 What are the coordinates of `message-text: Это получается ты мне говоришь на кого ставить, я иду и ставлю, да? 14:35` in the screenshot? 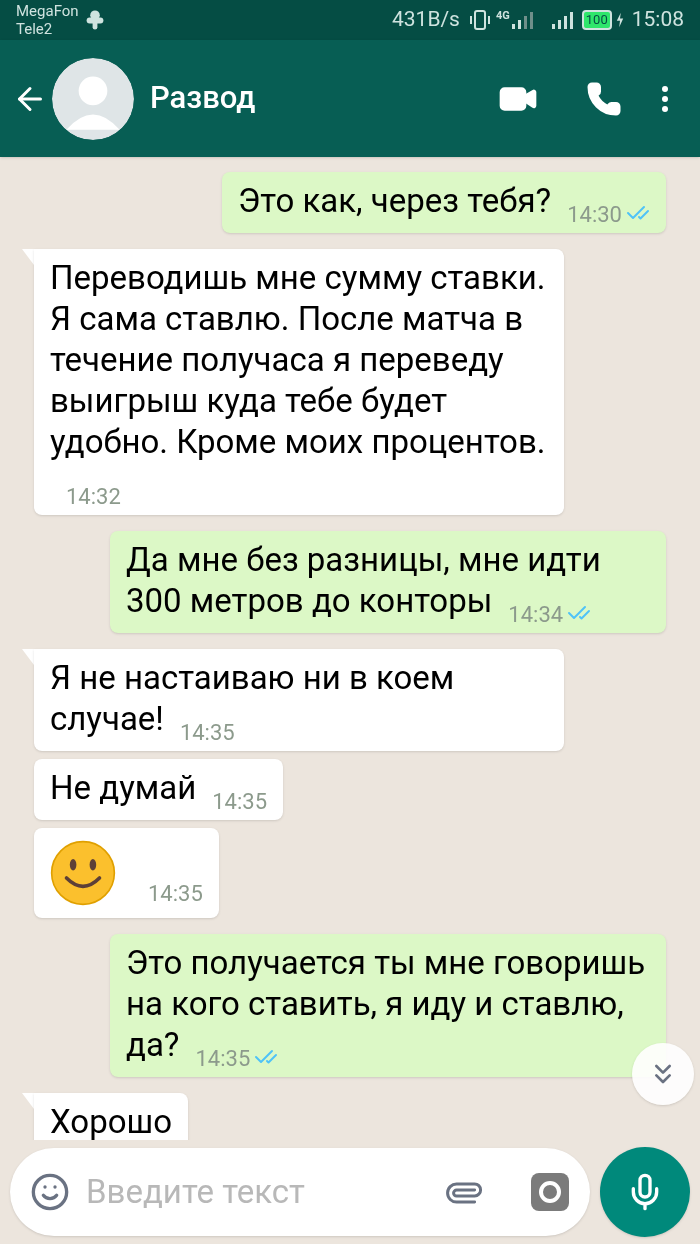 It's located at (386, 1005).